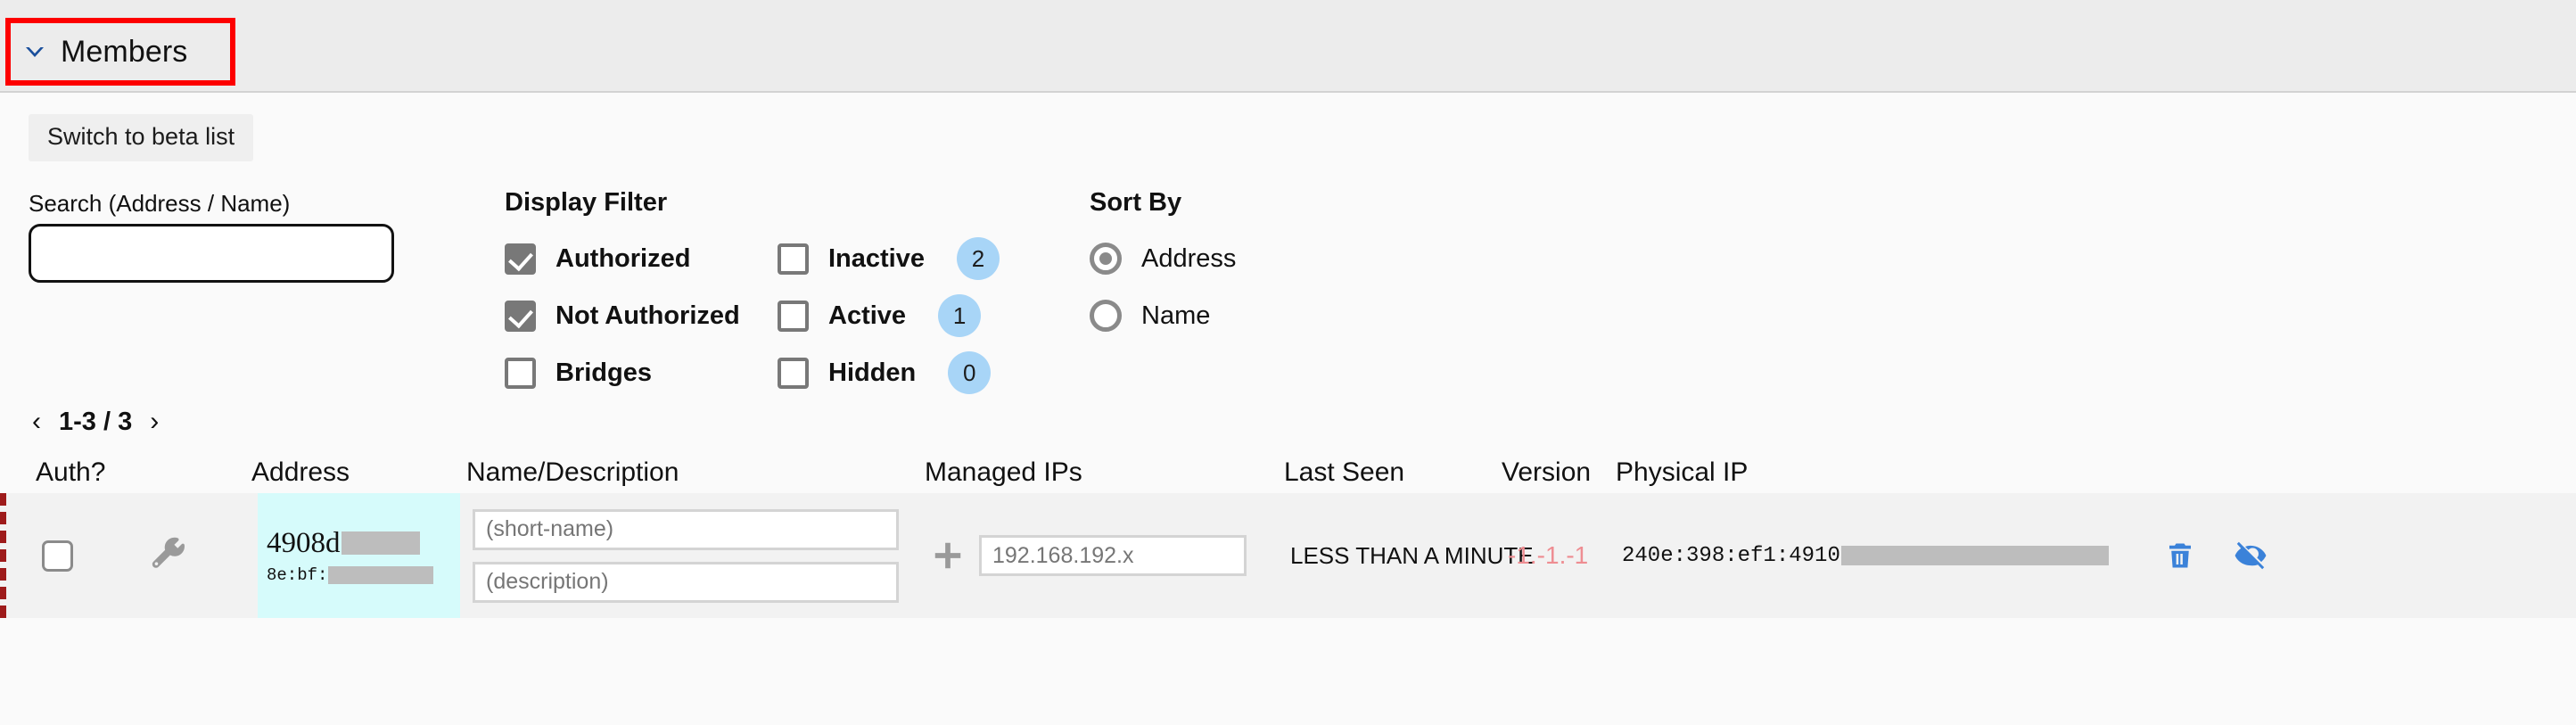 The height and width of the screenshot is (725, 2576). Describe the element at coordinates (1003, 472) in the screenshot. I see `column-header-managed-ips: Managed IPs` at that location.